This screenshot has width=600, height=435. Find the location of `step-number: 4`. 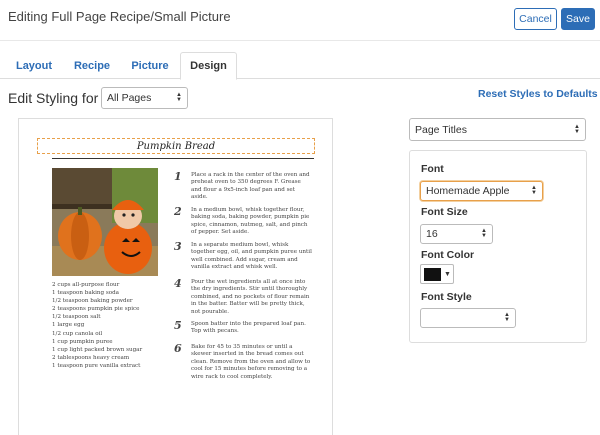

step-number: 4 is located at coordinates (178, 283).